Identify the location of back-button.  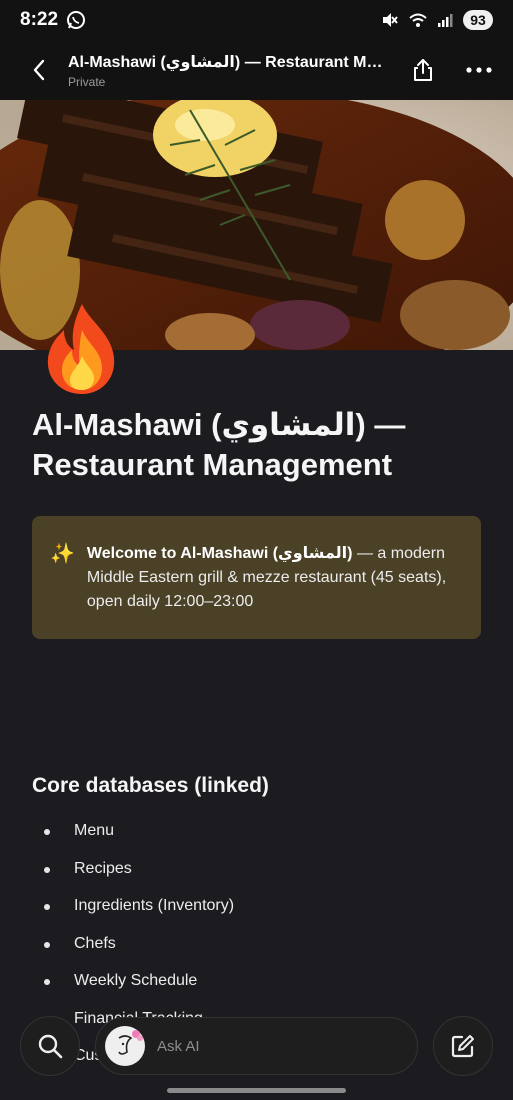
(39, 70).